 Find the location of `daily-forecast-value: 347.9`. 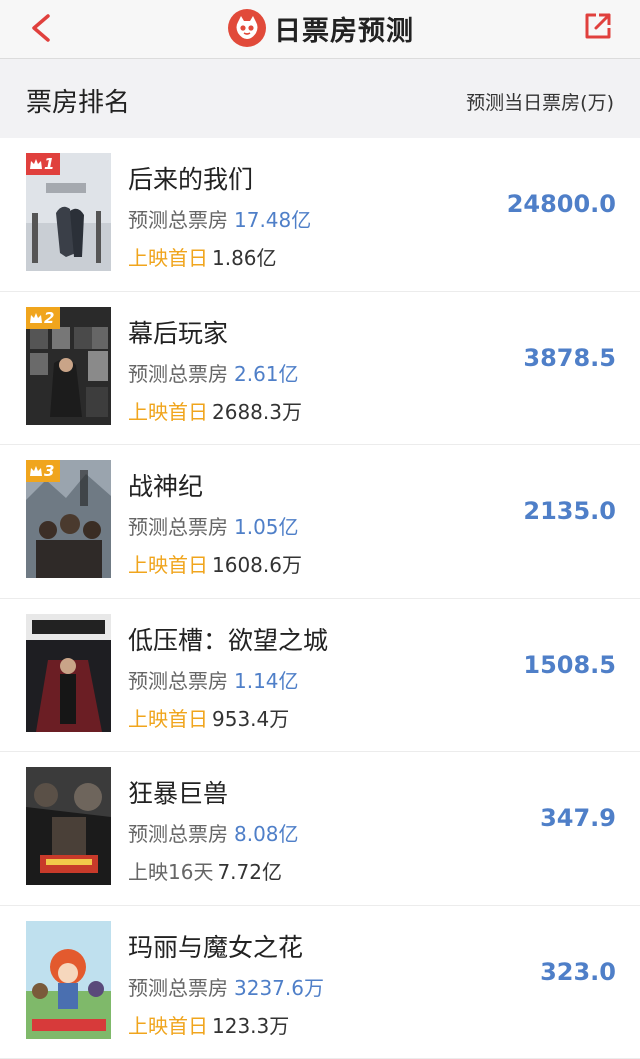

daily-forecast-value: 347.9 is located at coordinates (578, 818).